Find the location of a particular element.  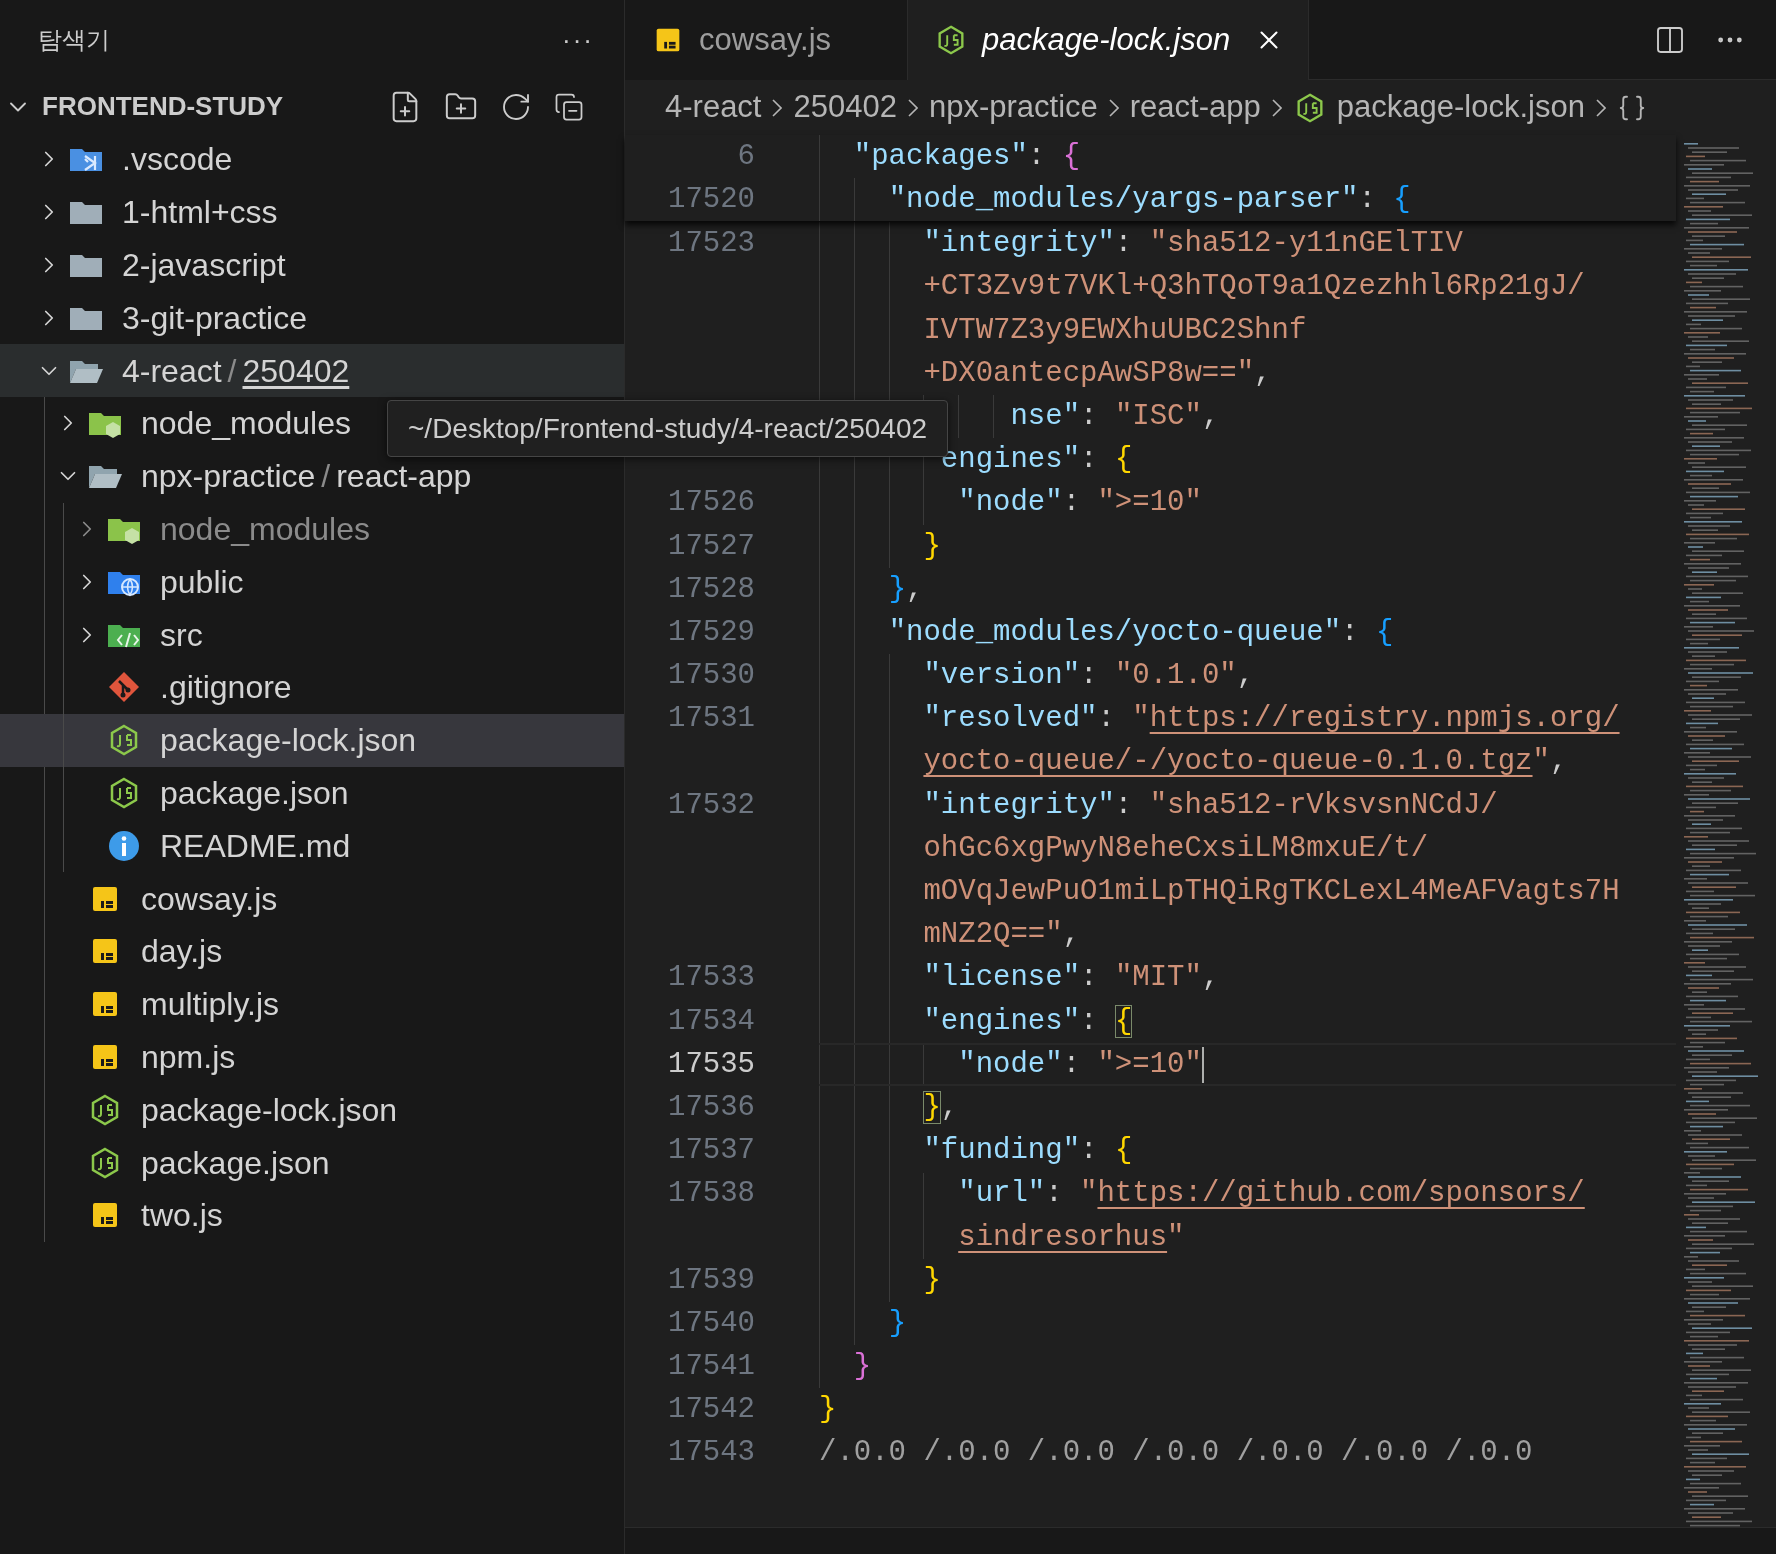

code-line: sindresorhus" is located at coordinates (1071, 1237).